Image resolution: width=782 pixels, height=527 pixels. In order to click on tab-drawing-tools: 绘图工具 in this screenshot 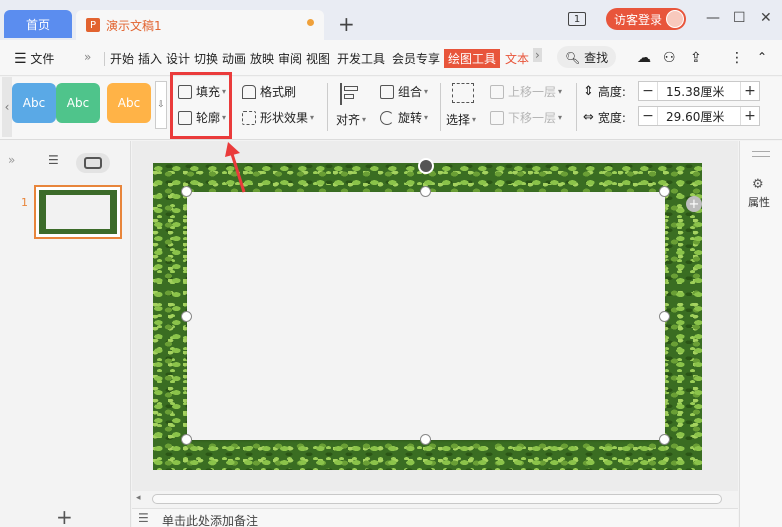, I will do `click(472, 58)`.